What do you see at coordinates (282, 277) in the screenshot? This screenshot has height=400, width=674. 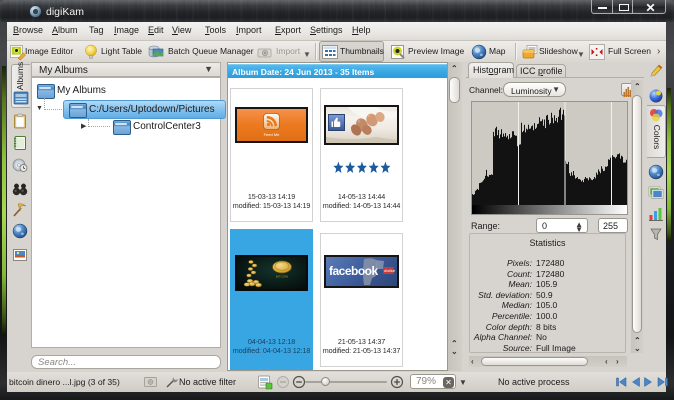 I see `svg-text: BITCOIN` at bounding box center [282, 277].